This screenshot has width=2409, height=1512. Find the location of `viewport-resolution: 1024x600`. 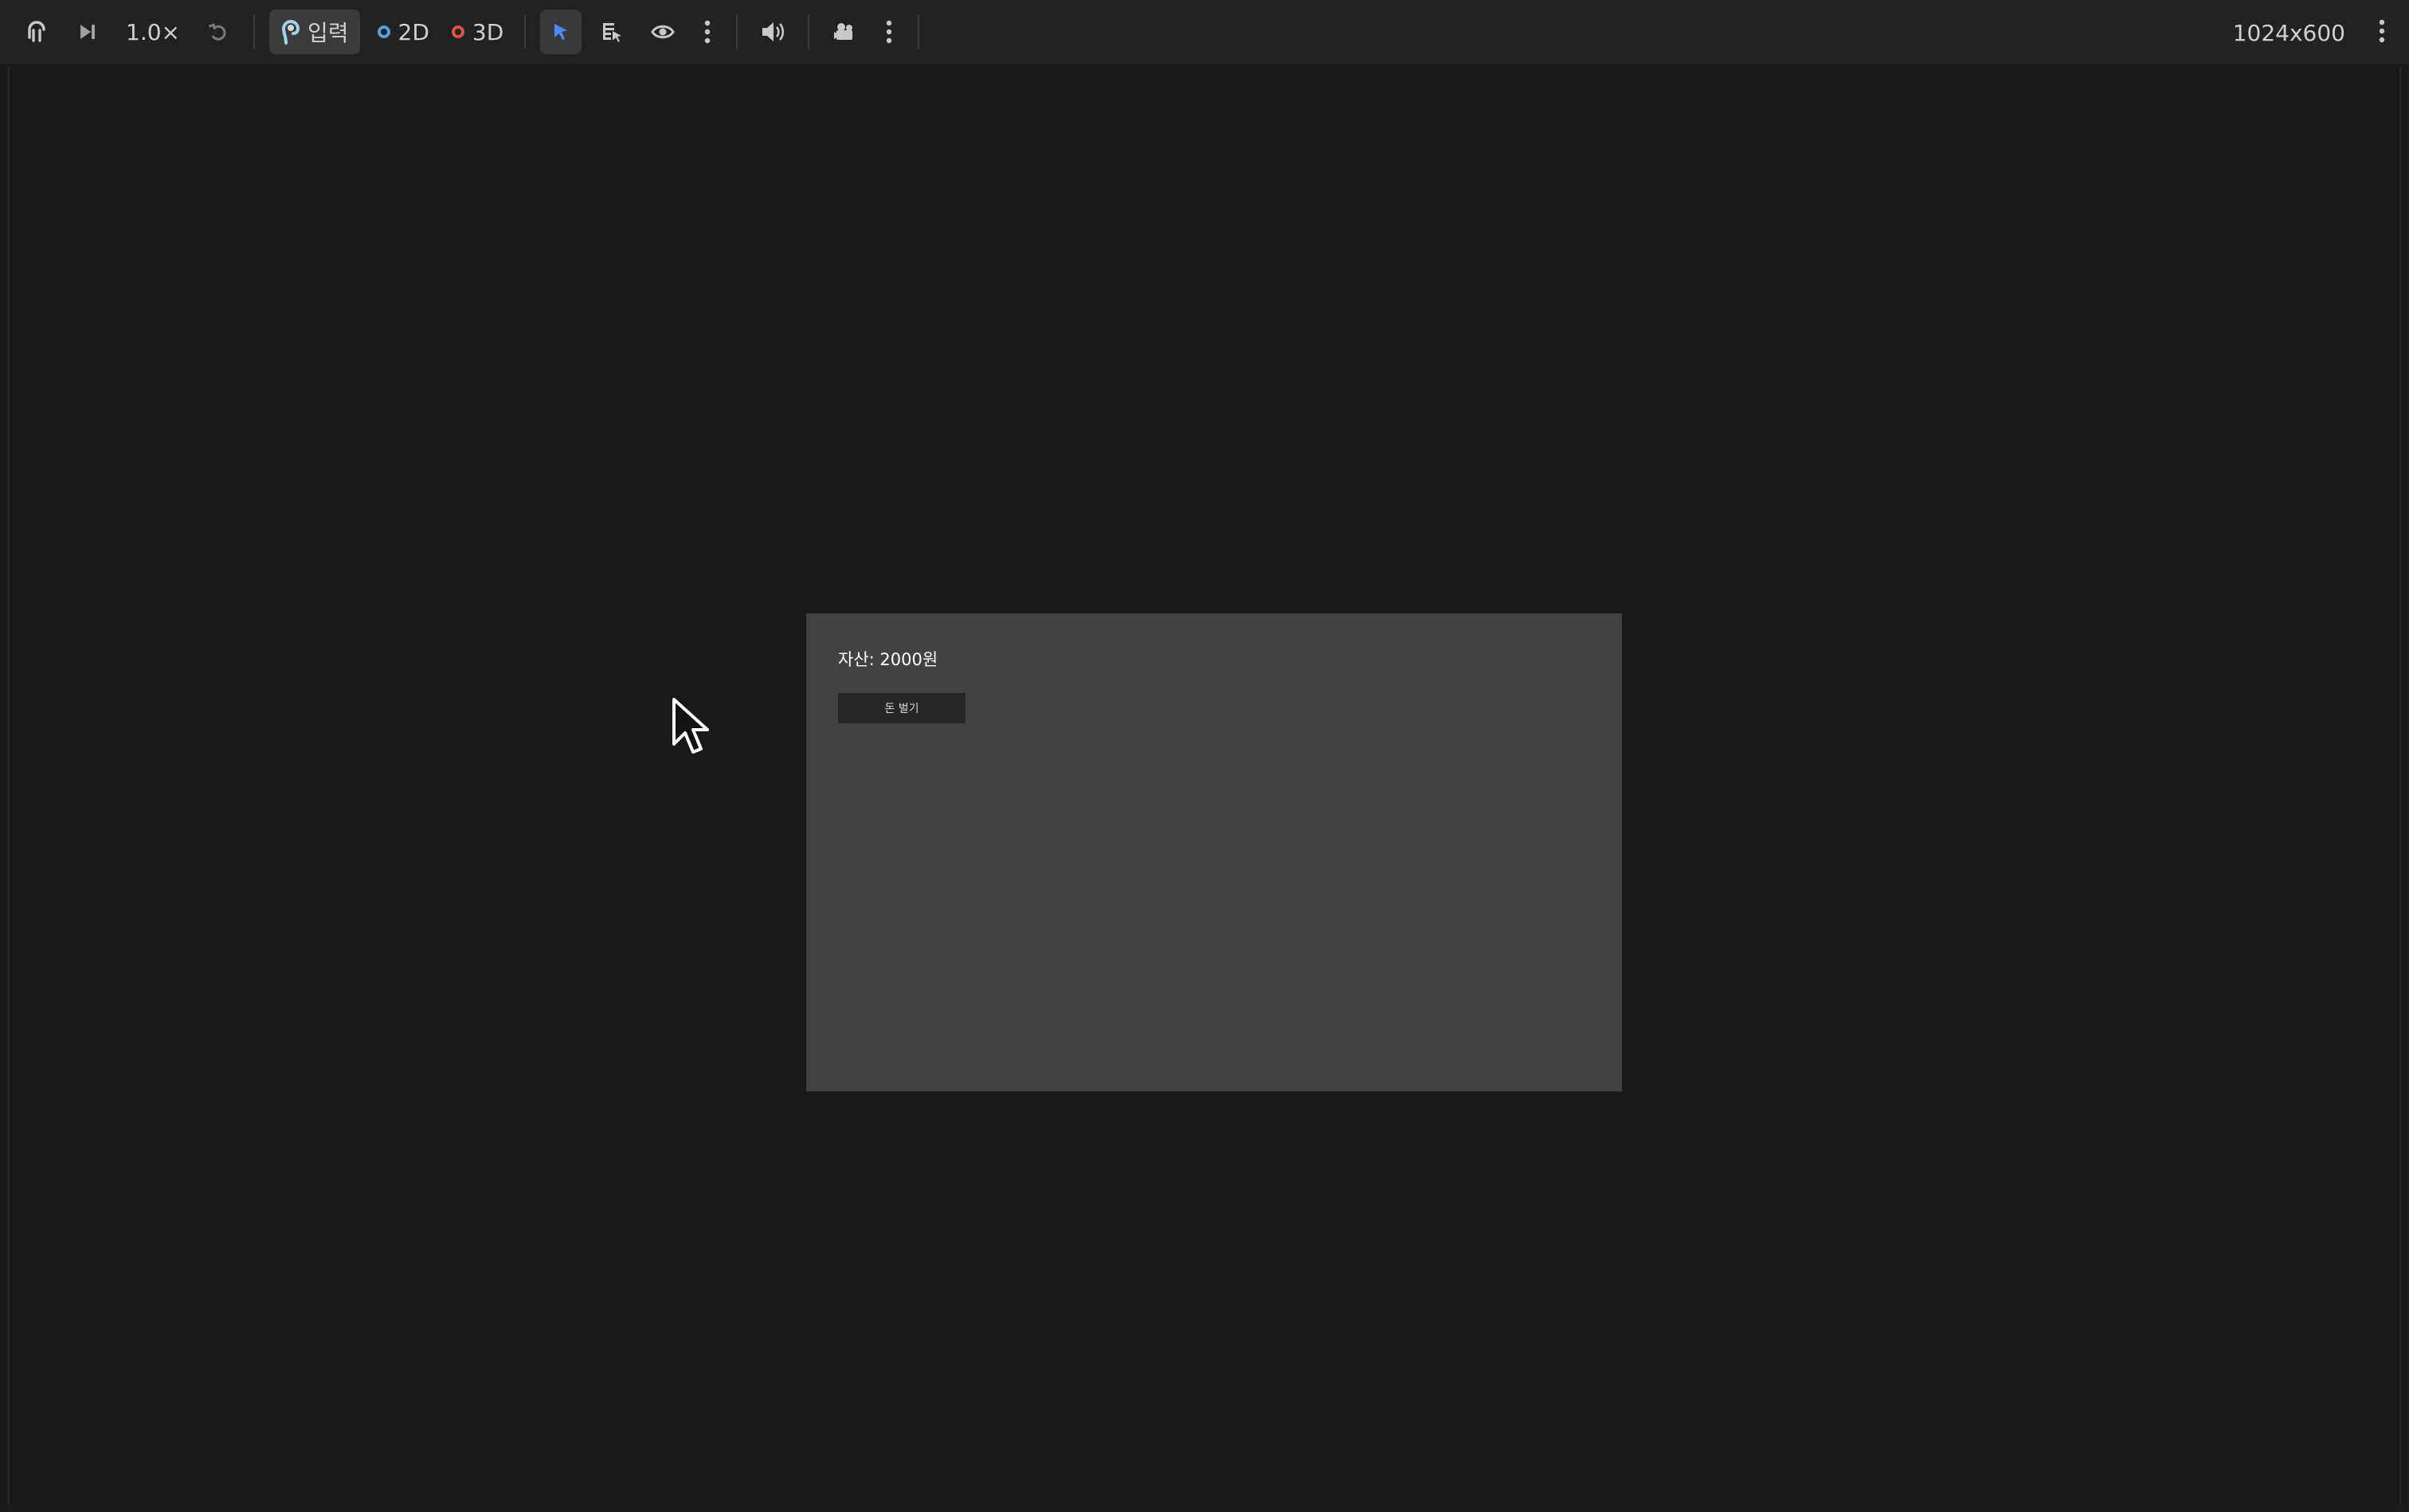

viewport-resolution: 1024x600 is located at coordinates (2288, 32).